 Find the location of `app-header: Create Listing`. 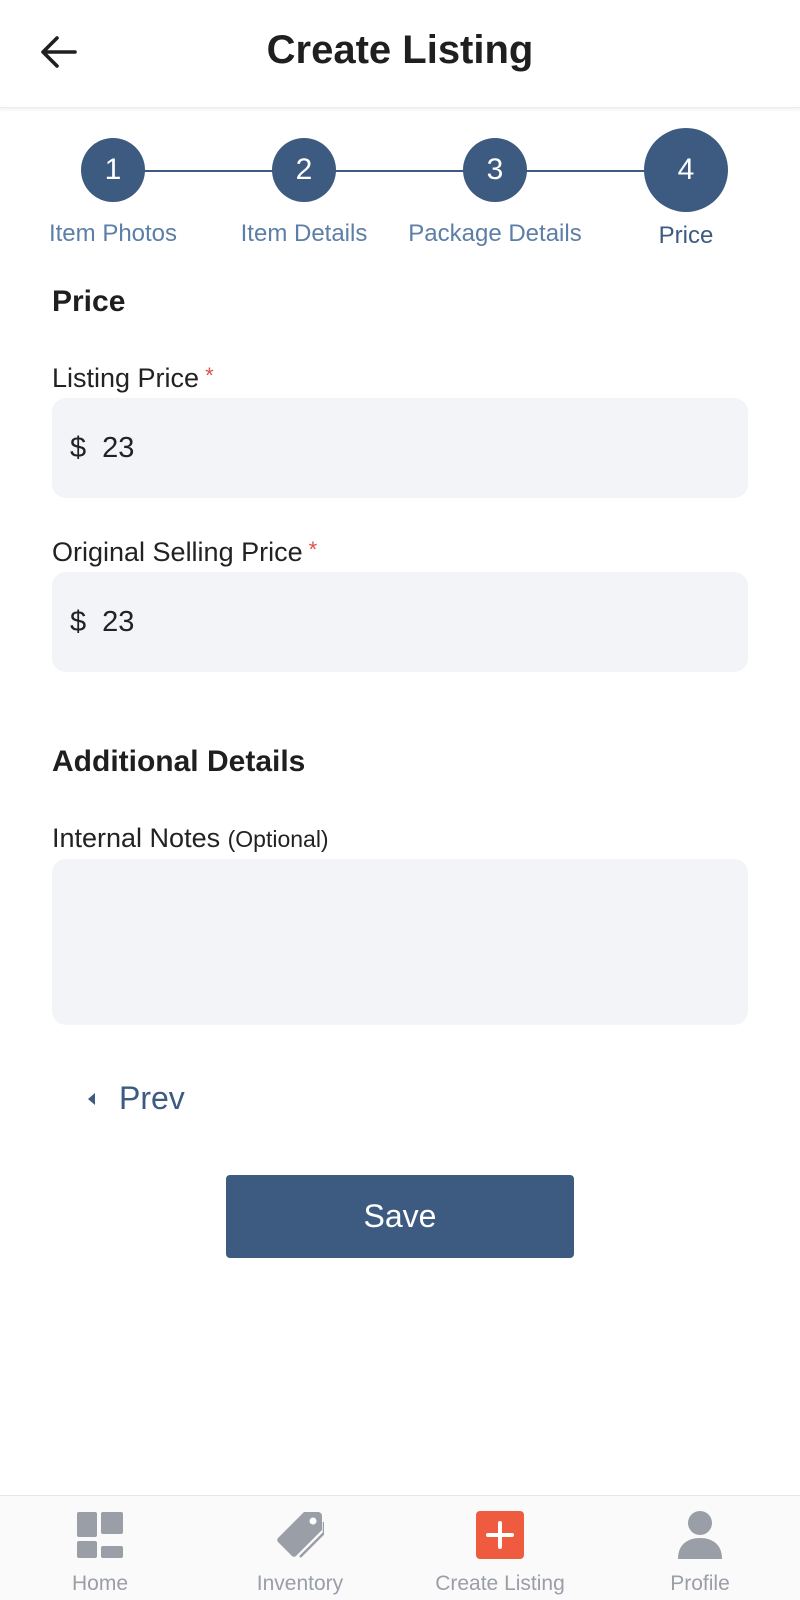

app-header: Create Listing is located at coordinates (400, 54).